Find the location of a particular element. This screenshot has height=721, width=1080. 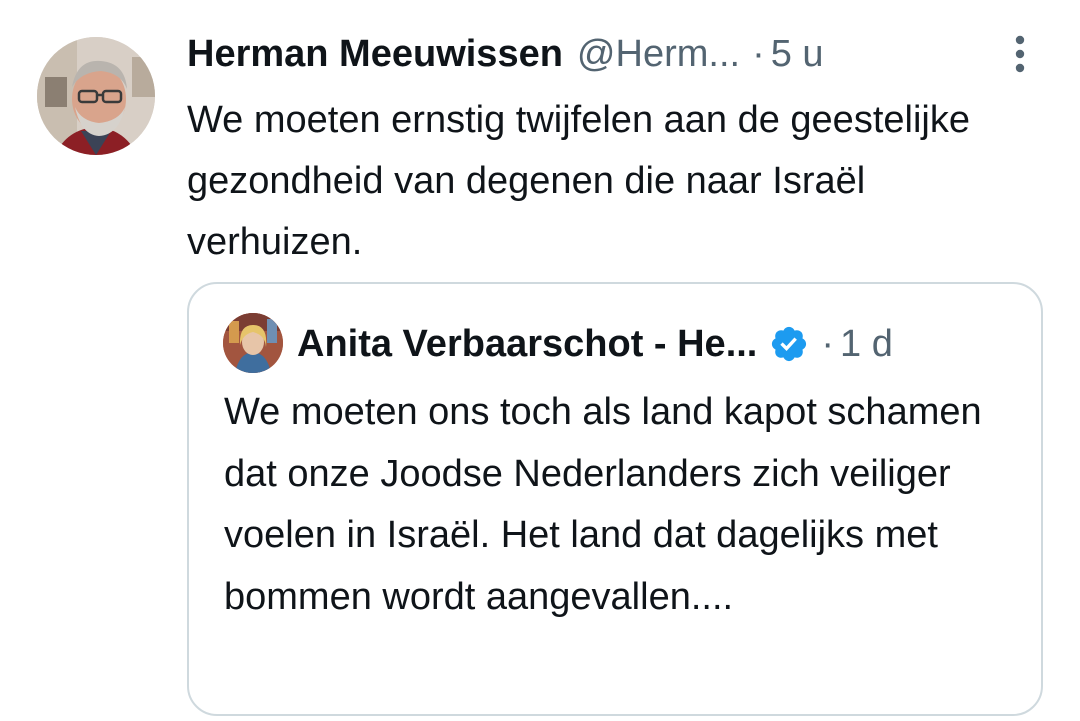

tweet-timestamp: 5 u is located at coordinates (797, 54).